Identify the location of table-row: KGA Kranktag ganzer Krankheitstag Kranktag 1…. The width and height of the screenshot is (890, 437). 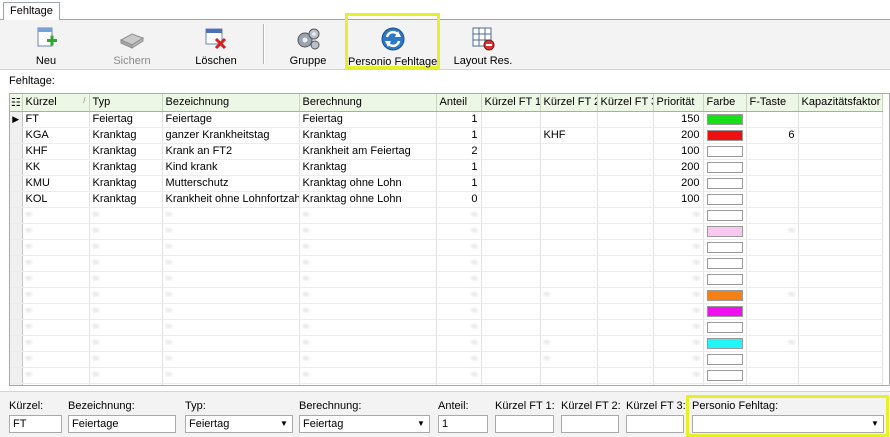
(446, 135).